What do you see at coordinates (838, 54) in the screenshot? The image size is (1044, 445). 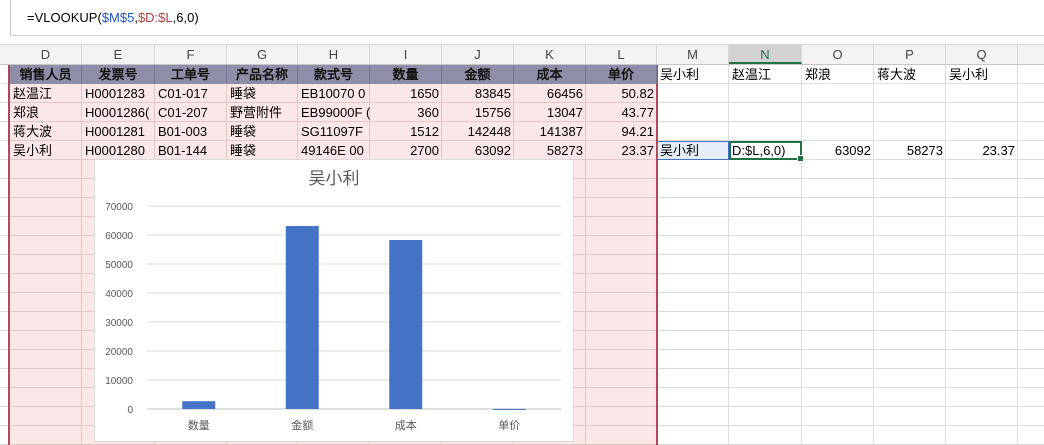 I see `column-header-o: O` at bounding box center [838, 54].